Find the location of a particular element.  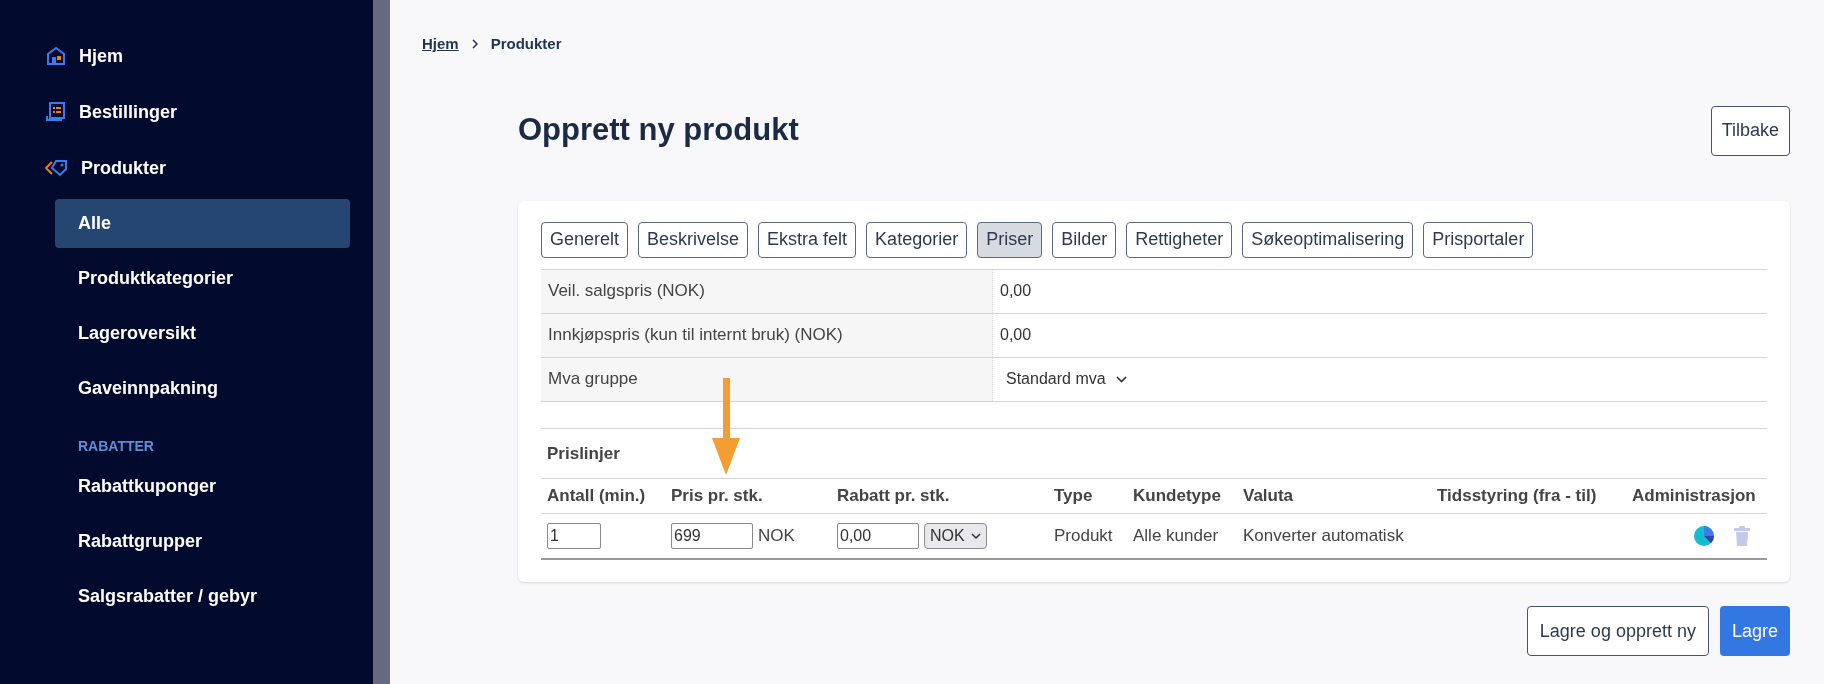

save-and-new-button: Lagre og opprett ny is located at coordinates (1617, 631).